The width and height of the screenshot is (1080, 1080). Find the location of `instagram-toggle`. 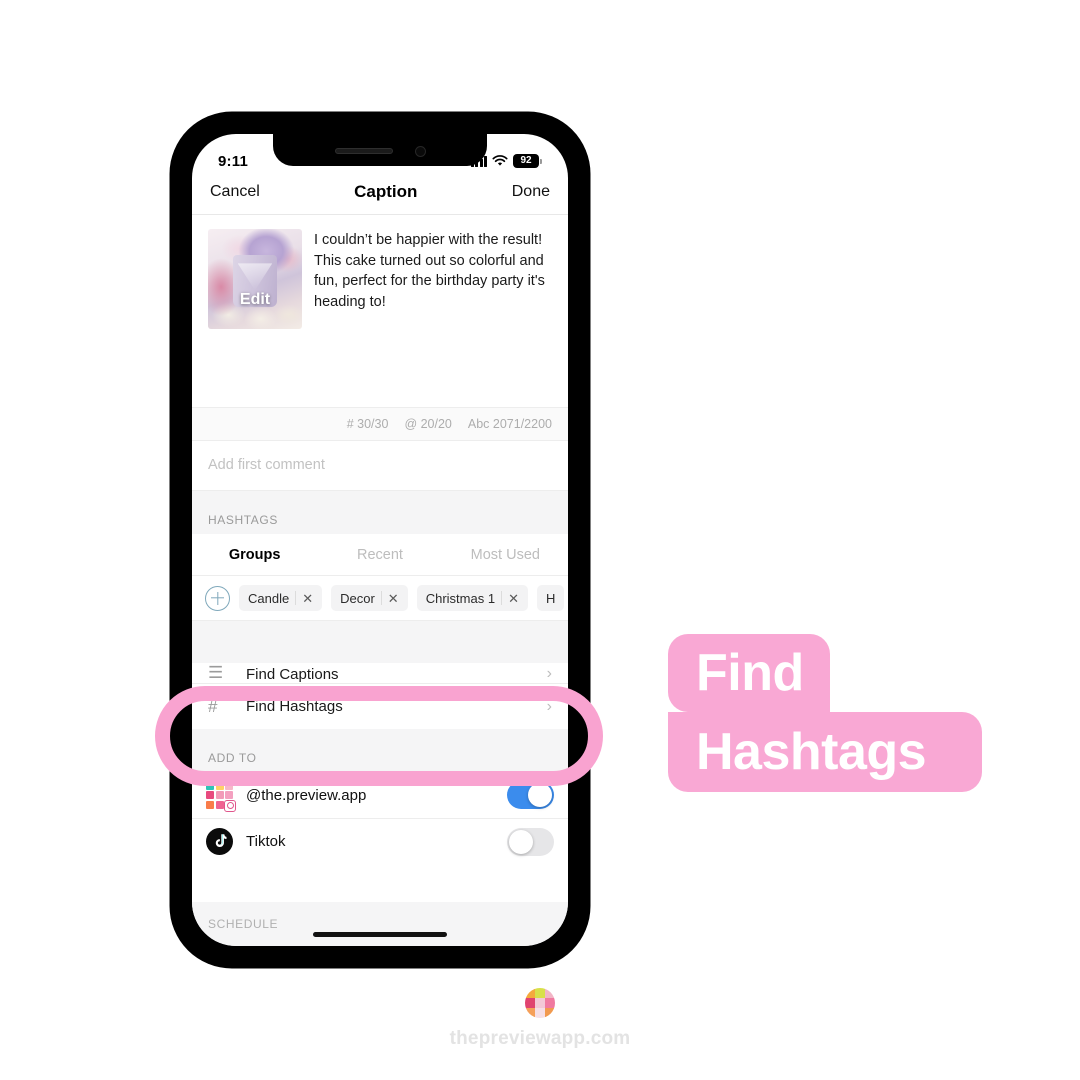

instagram-toggle is located at coordinates (530, 795).